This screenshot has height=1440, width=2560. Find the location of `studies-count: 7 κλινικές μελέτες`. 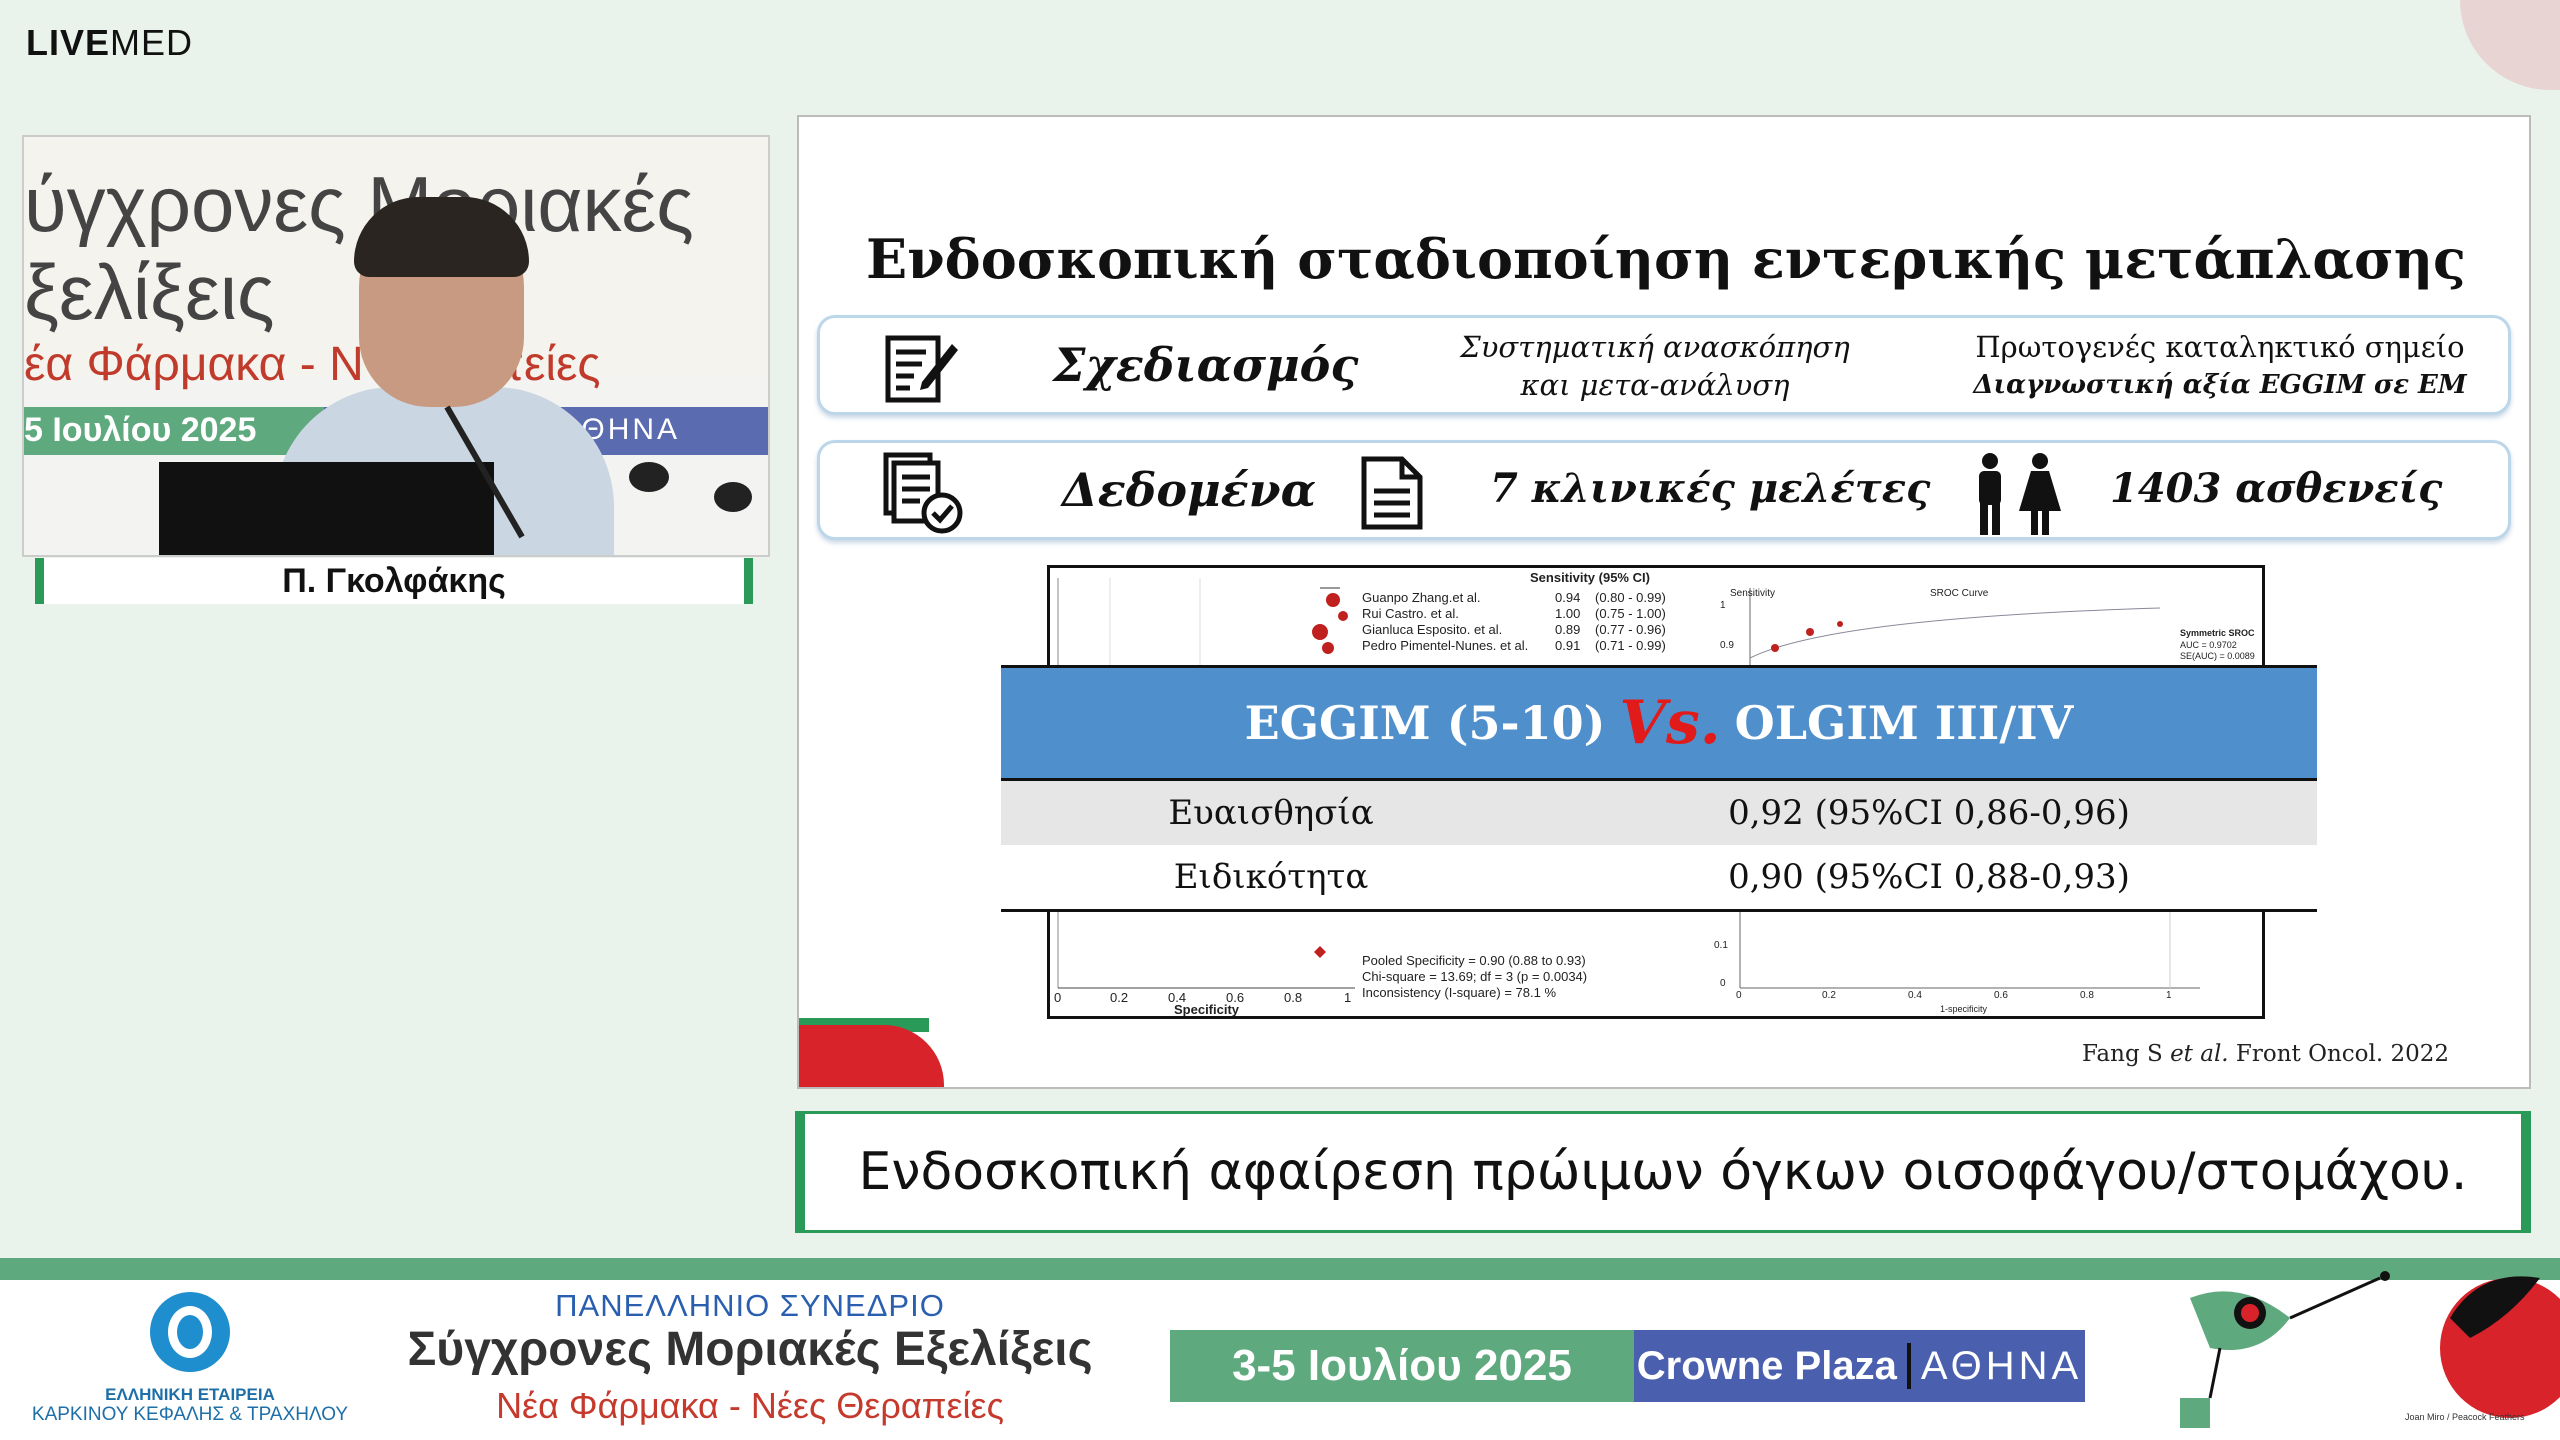

studies-count: 7 κλινικές μελέτες is located at coordinates (1710, 488).